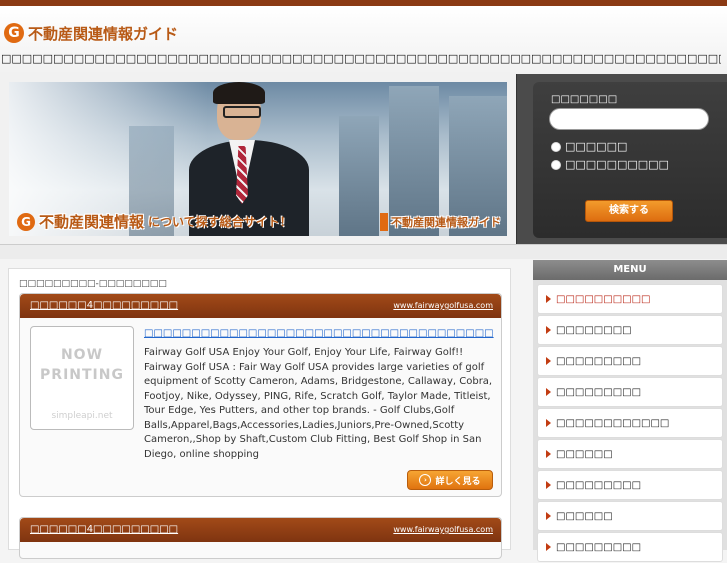 The image size is (727, 563). I want to click on menu-item: □□□□□□□□□□, so click(630, 299).